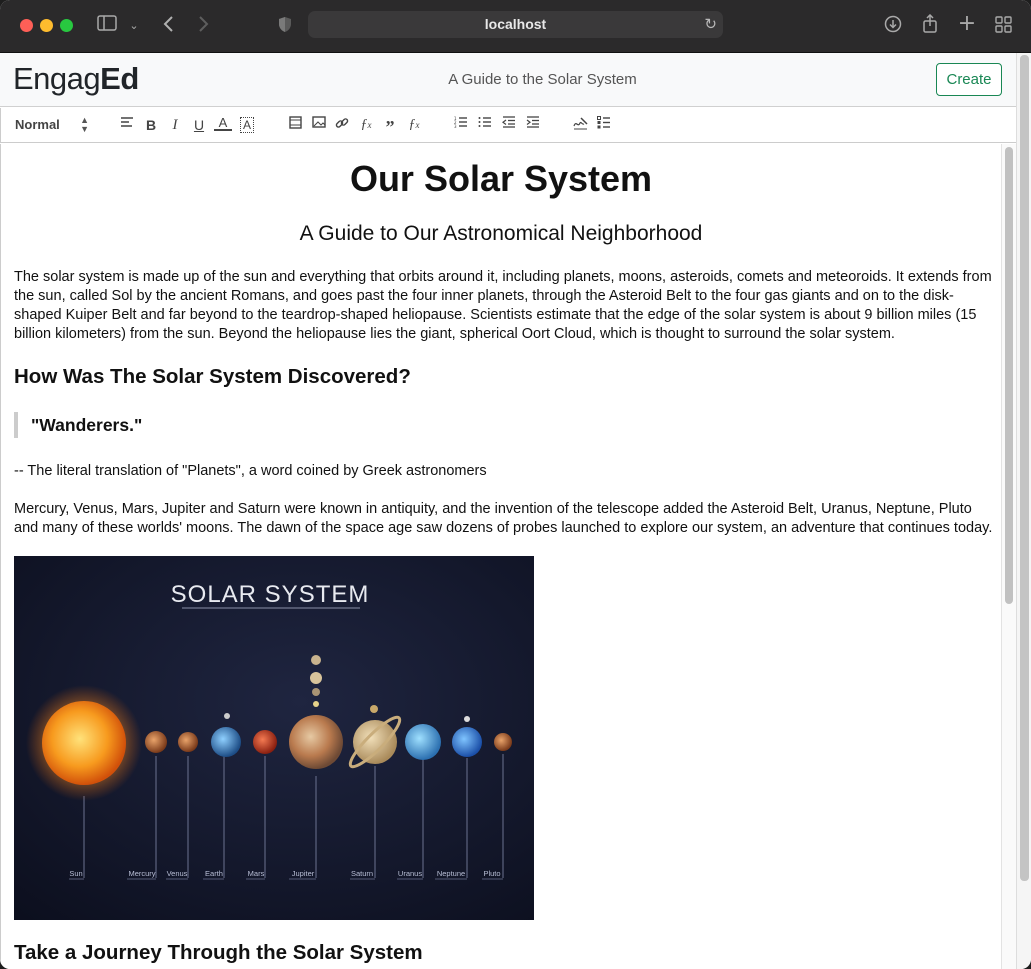 The width and height of the screenshot is (1031, 969). I want to click on back-arrow-icon, so click(168, 26).